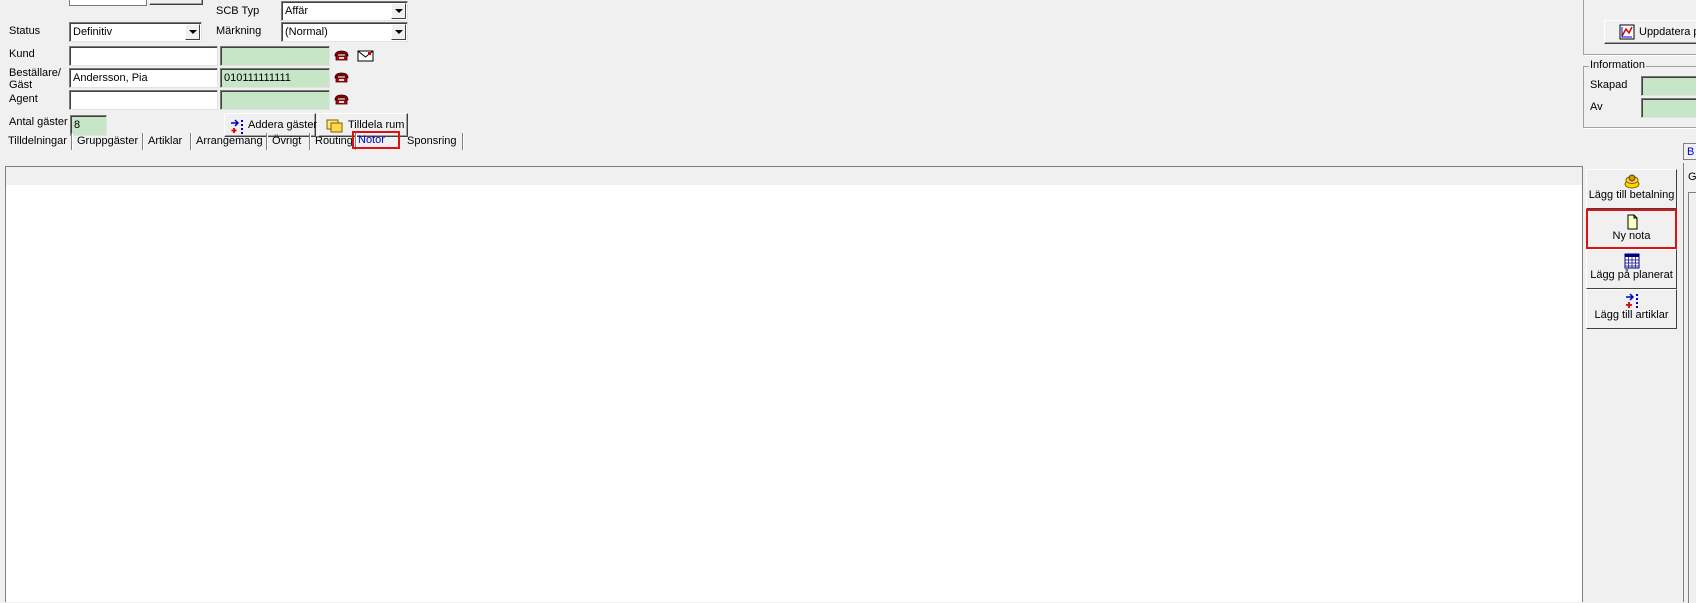 The width and height of the screenshot is (1696, 603). Describe the element at coordinates (1692, 177) in the screenshot. I see `right-panel-partial-label: G` at that location.